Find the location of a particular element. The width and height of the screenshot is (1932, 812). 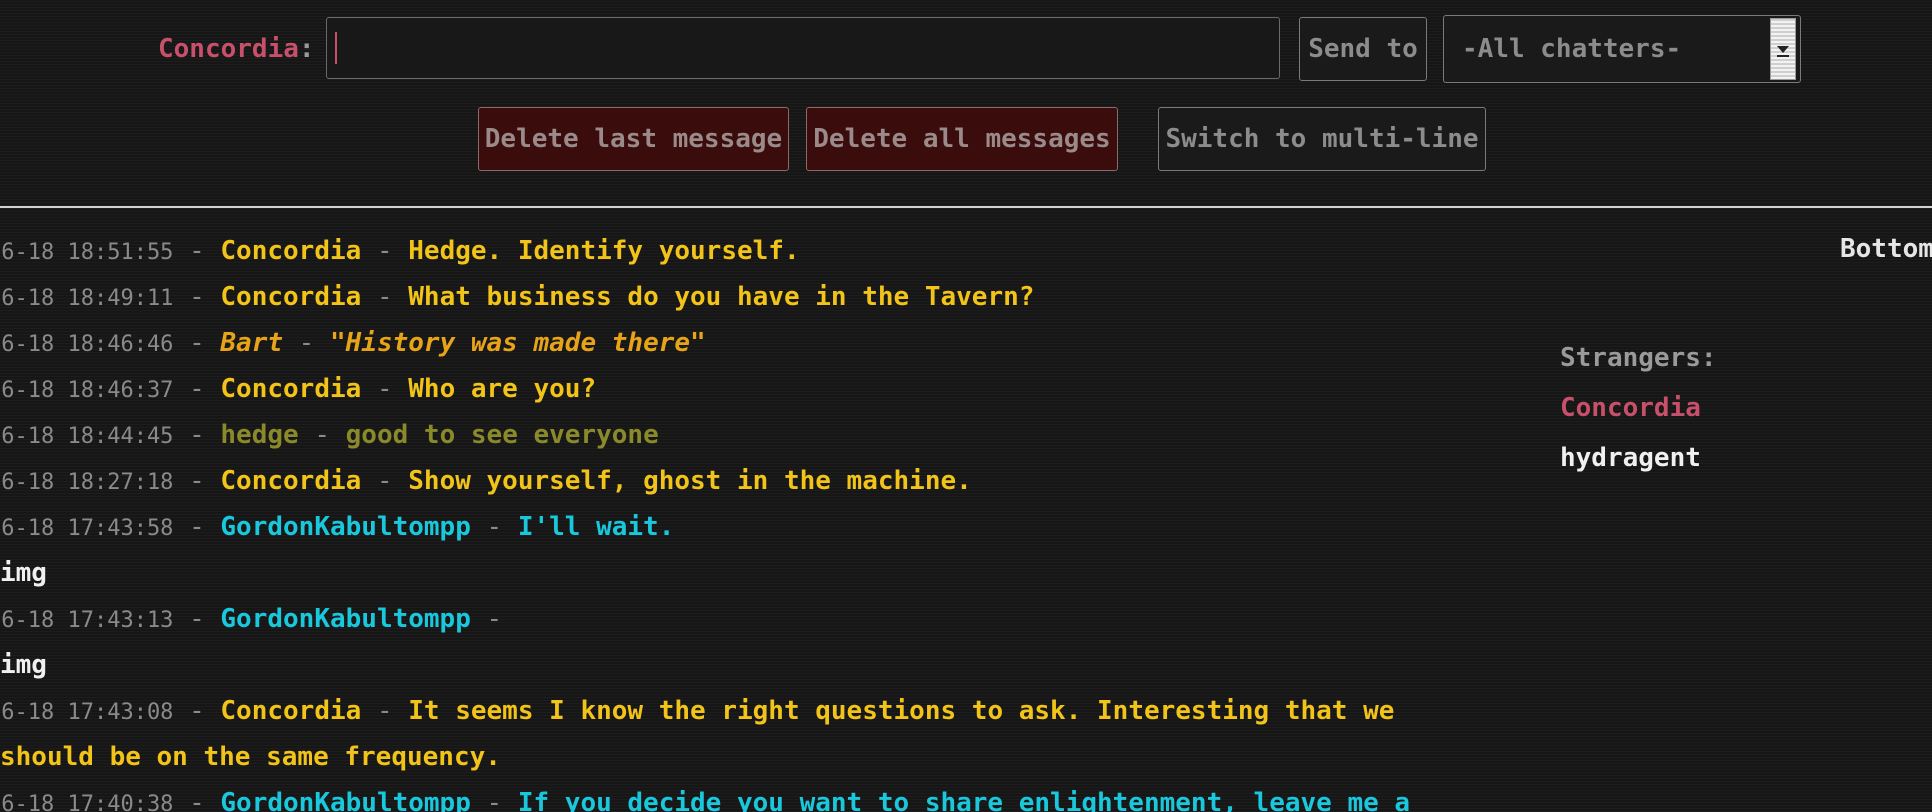

message-user: hedge is located at coordinates (259, 435).